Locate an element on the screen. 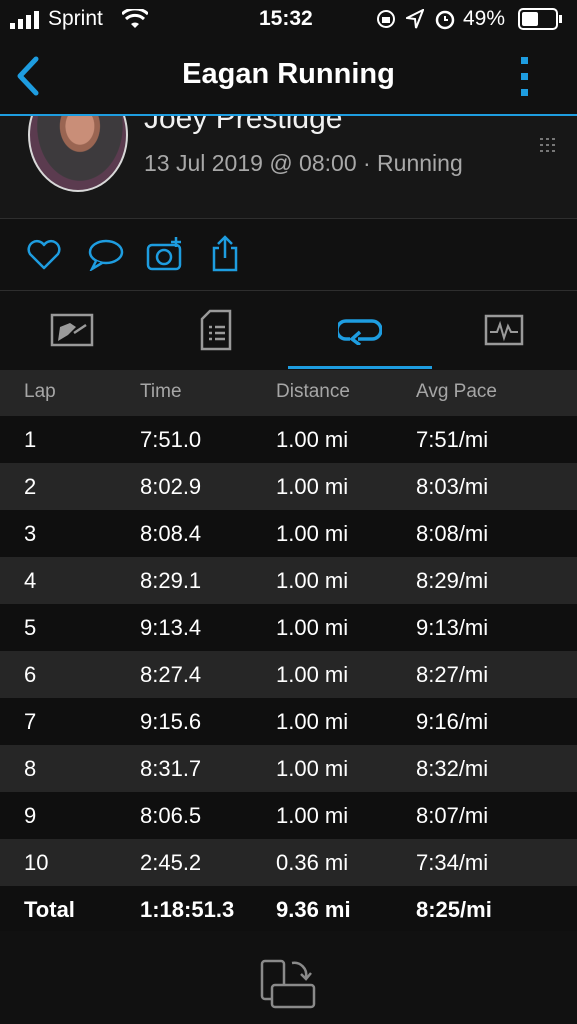 The image size is (577, 1024). lap-pace: 7:51/mi is located at coordinates (452, 439).